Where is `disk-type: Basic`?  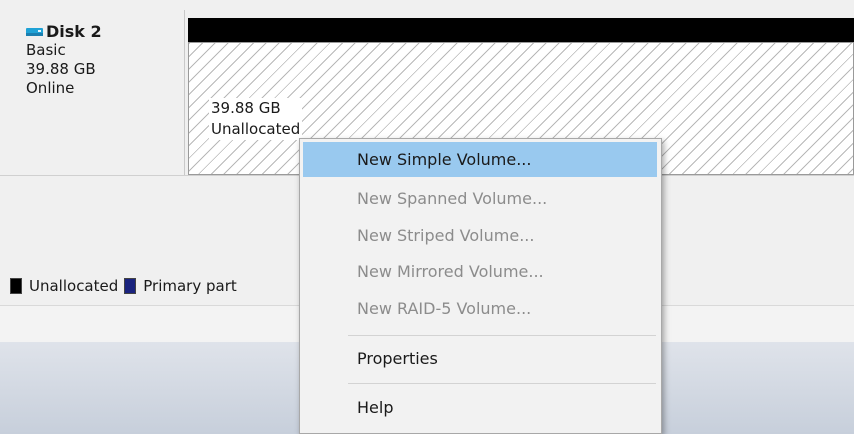 disk-type: Basic is located at coordinates (46, 50).